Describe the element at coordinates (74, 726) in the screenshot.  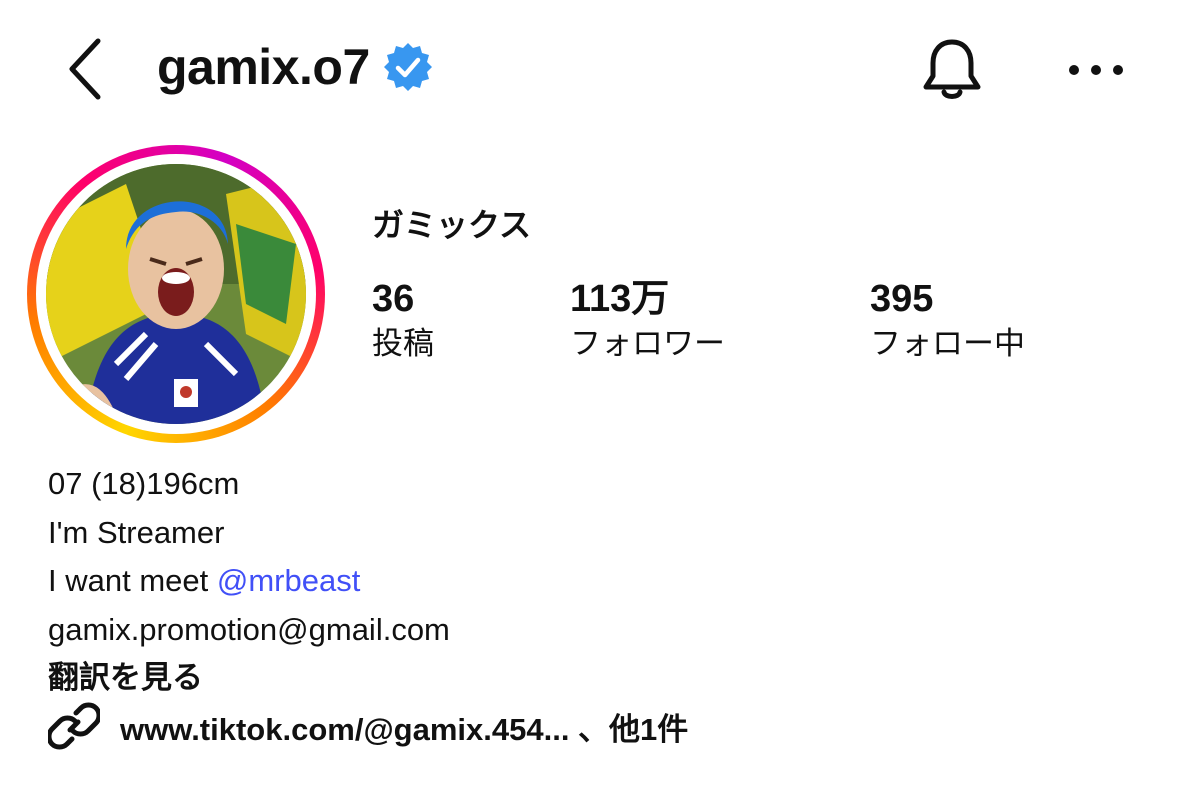
I see `link-icon` at that location.